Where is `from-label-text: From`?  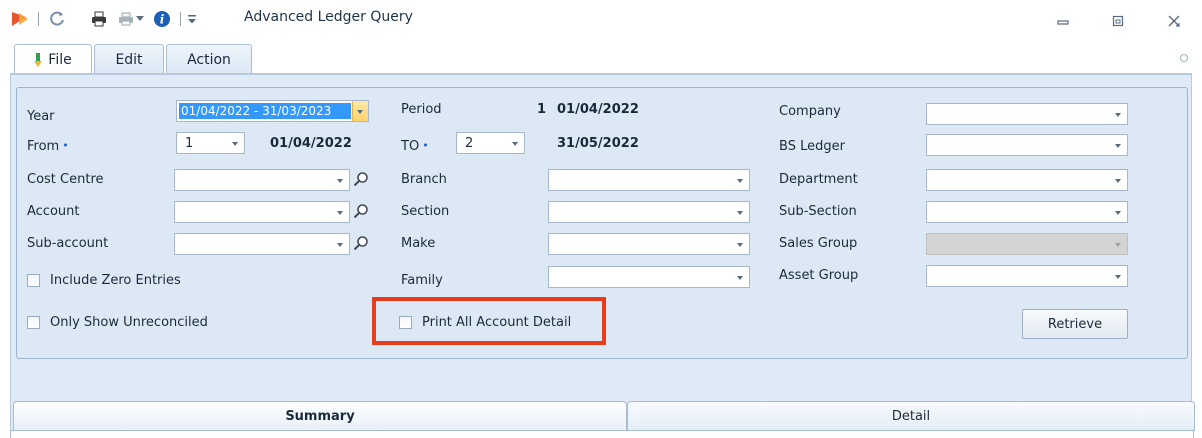 from-label-text: From is located at coordinates (43, 146).